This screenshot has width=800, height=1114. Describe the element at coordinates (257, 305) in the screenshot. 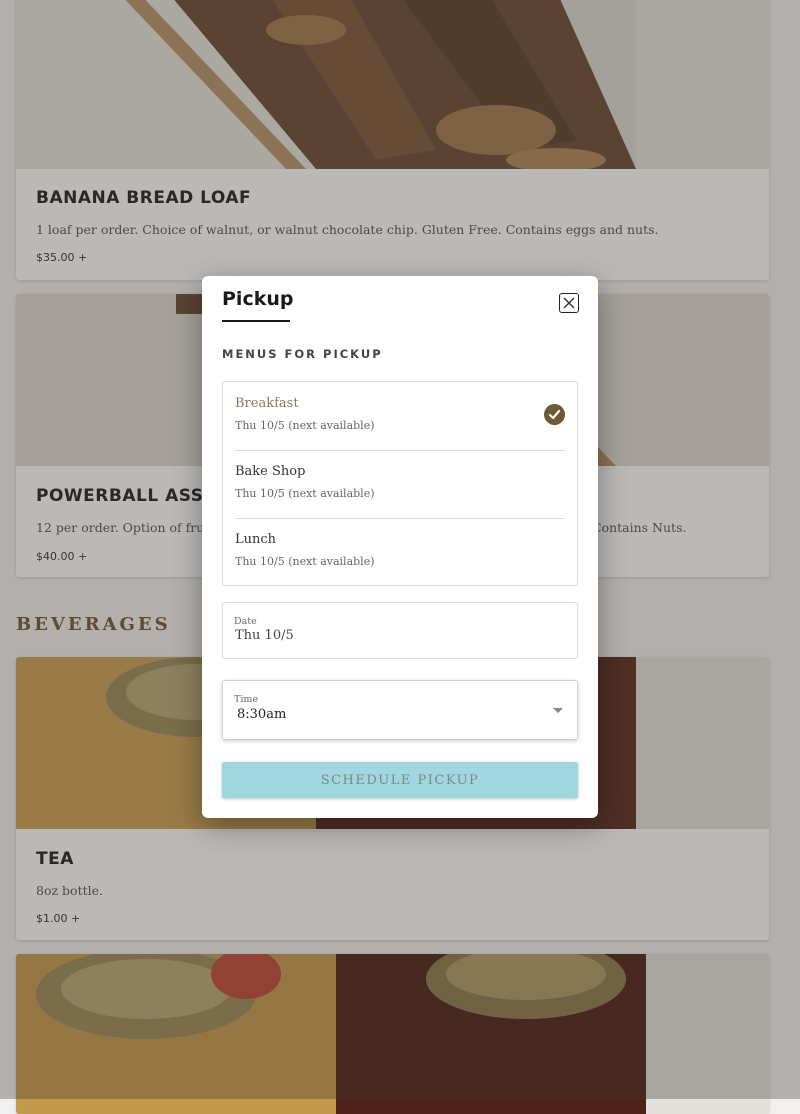

I see `modal-title: Pickup` at that location.